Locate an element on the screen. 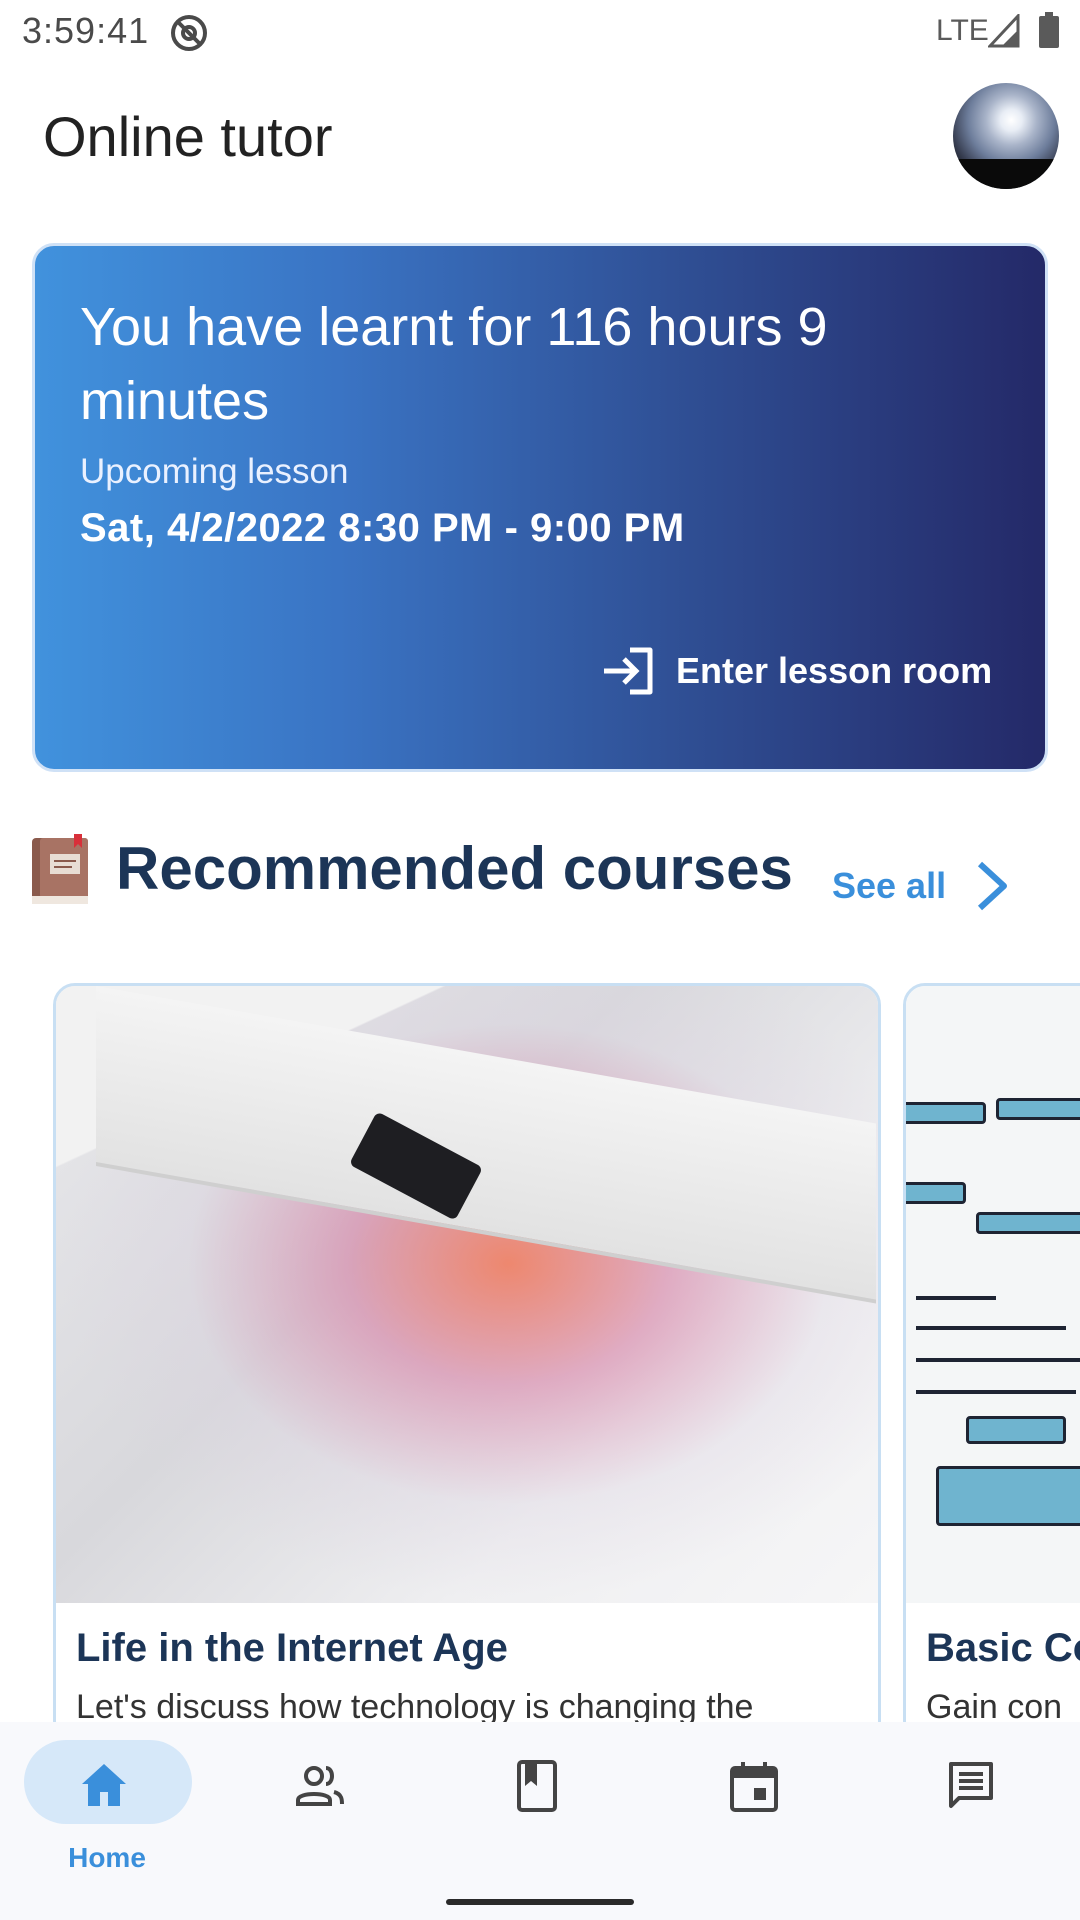  section-title: Recommended courses is located at coordinates (454, 868).